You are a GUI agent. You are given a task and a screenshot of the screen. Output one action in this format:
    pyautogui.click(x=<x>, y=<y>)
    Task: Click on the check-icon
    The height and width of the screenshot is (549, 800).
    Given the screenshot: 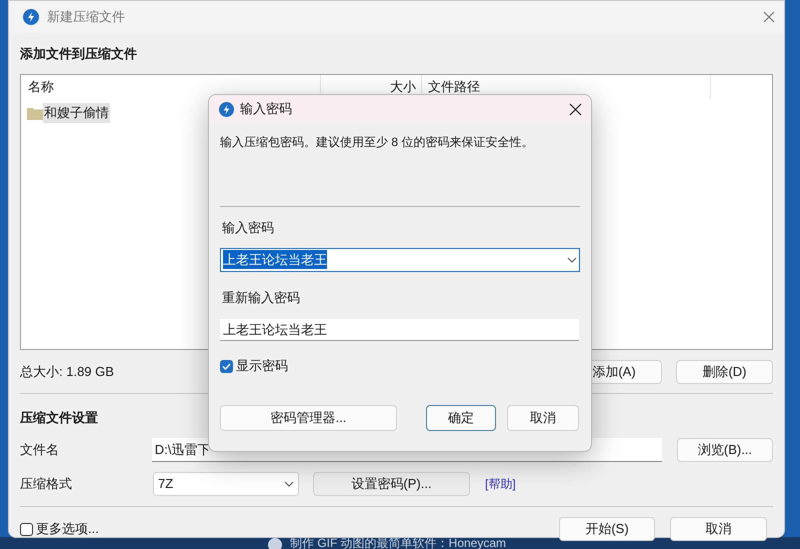 What is the action you would take?
    pyautogui.click(x=226, y=366)
    